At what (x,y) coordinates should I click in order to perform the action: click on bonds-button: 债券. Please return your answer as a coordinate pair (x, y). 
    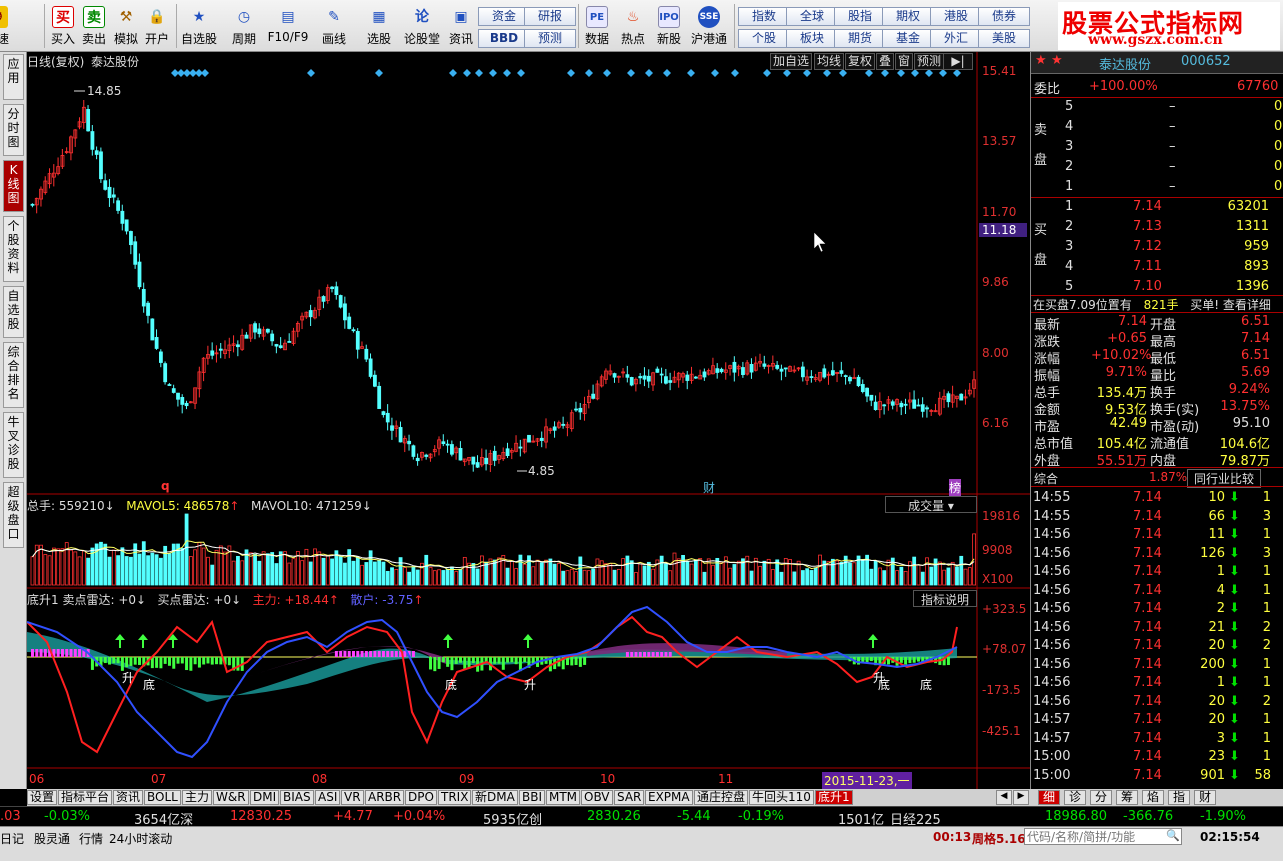
    Looking at the image, I should click on (1004, 16).